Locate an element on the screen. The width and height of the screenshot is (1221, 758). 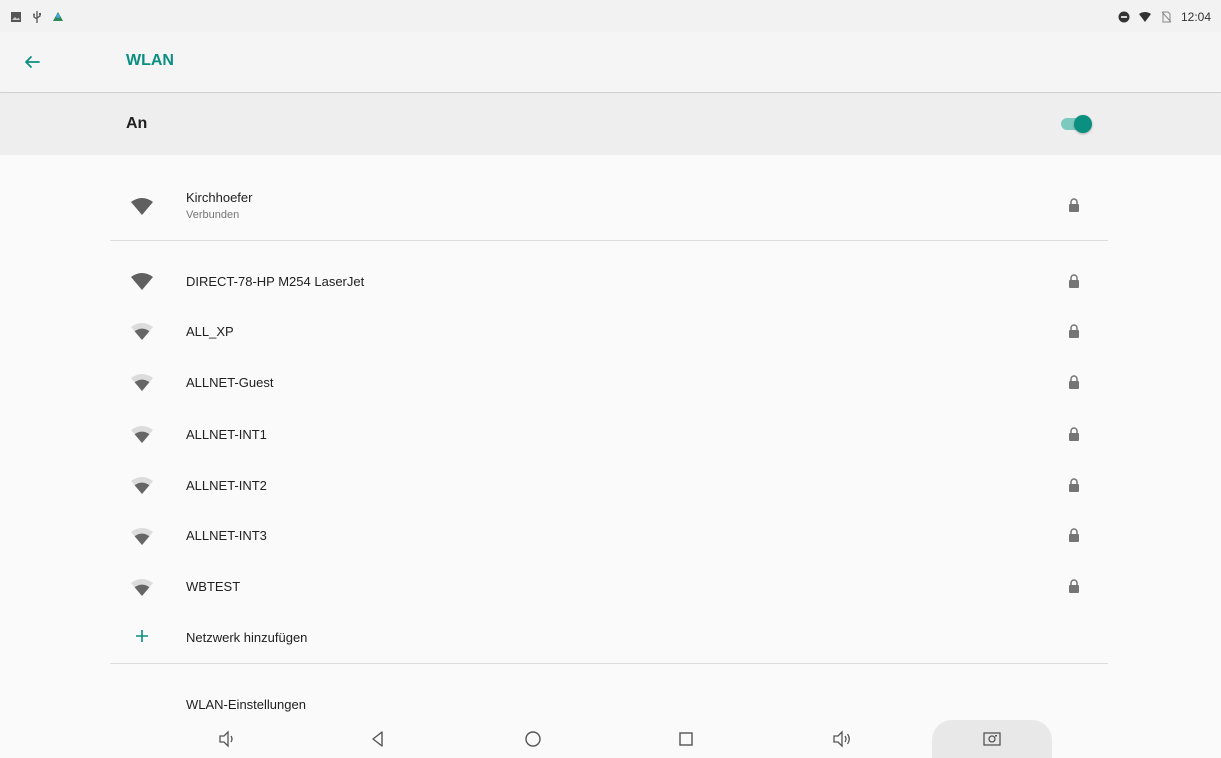
volume-down-button is located at coordinates (228, 739).